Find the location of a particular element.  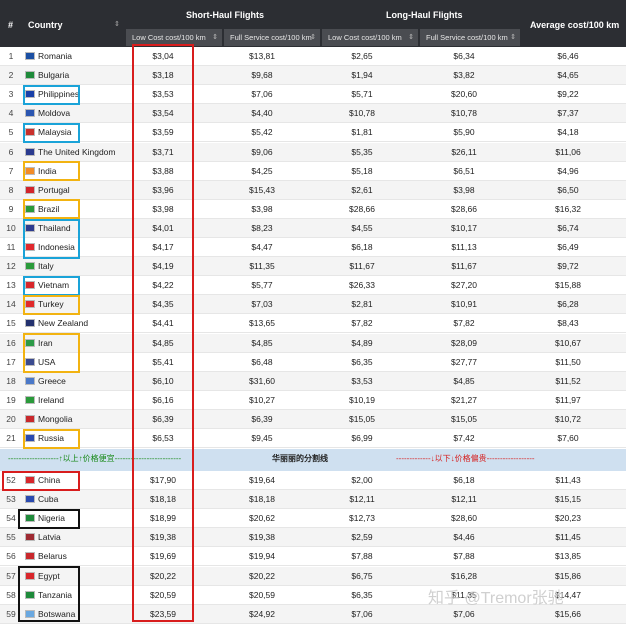

col-header-long-full-label: Full Service cost/100 km is located at coordinates (467, 37).